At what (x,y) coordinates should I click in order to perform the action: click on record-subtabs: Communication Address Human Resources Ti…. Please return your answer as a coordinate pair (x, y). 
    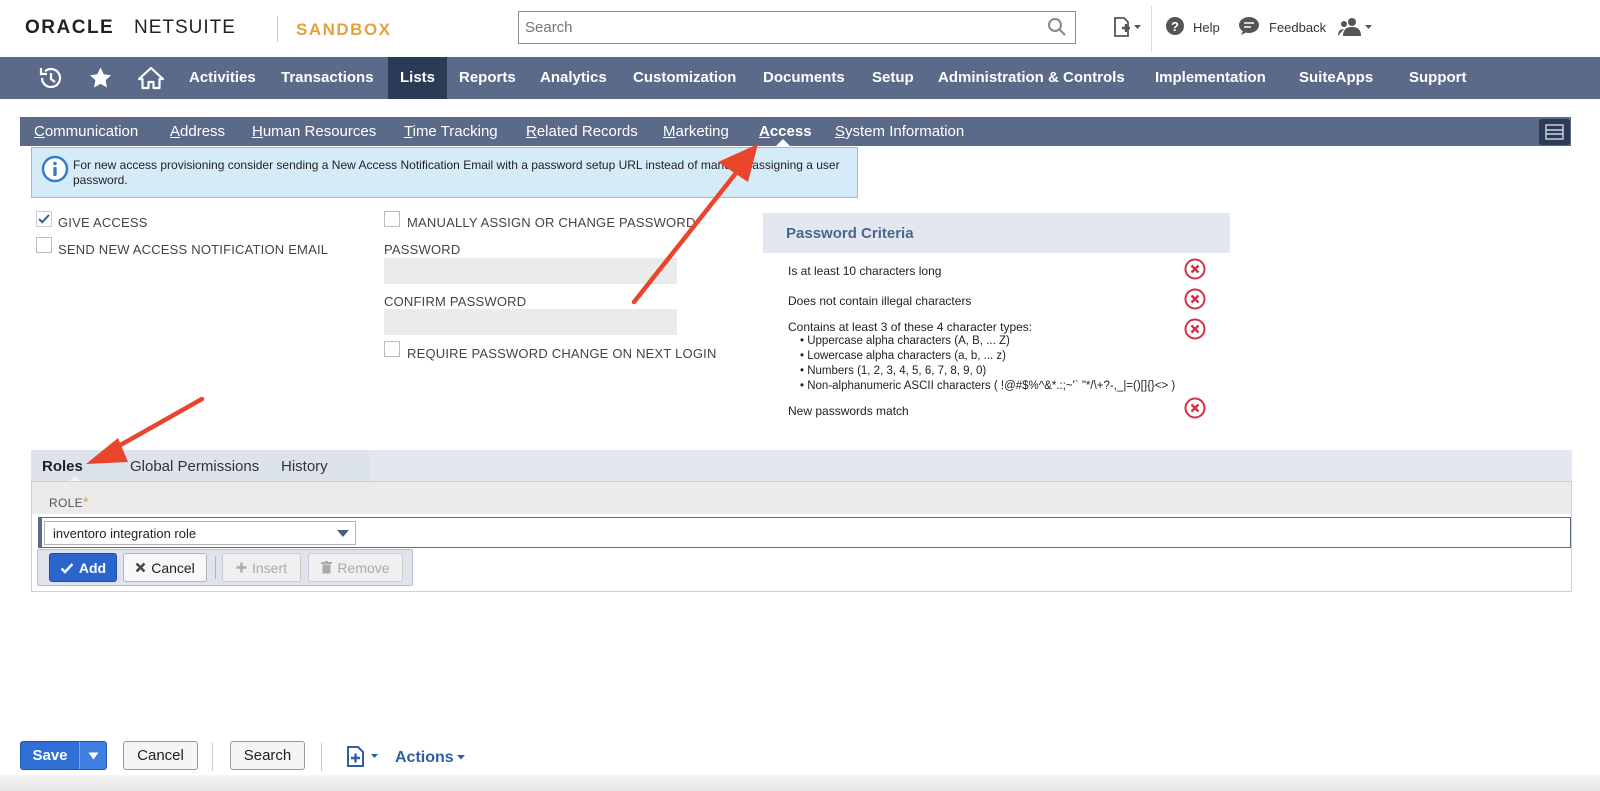
    Looking at the image, I should click on (795, 131).